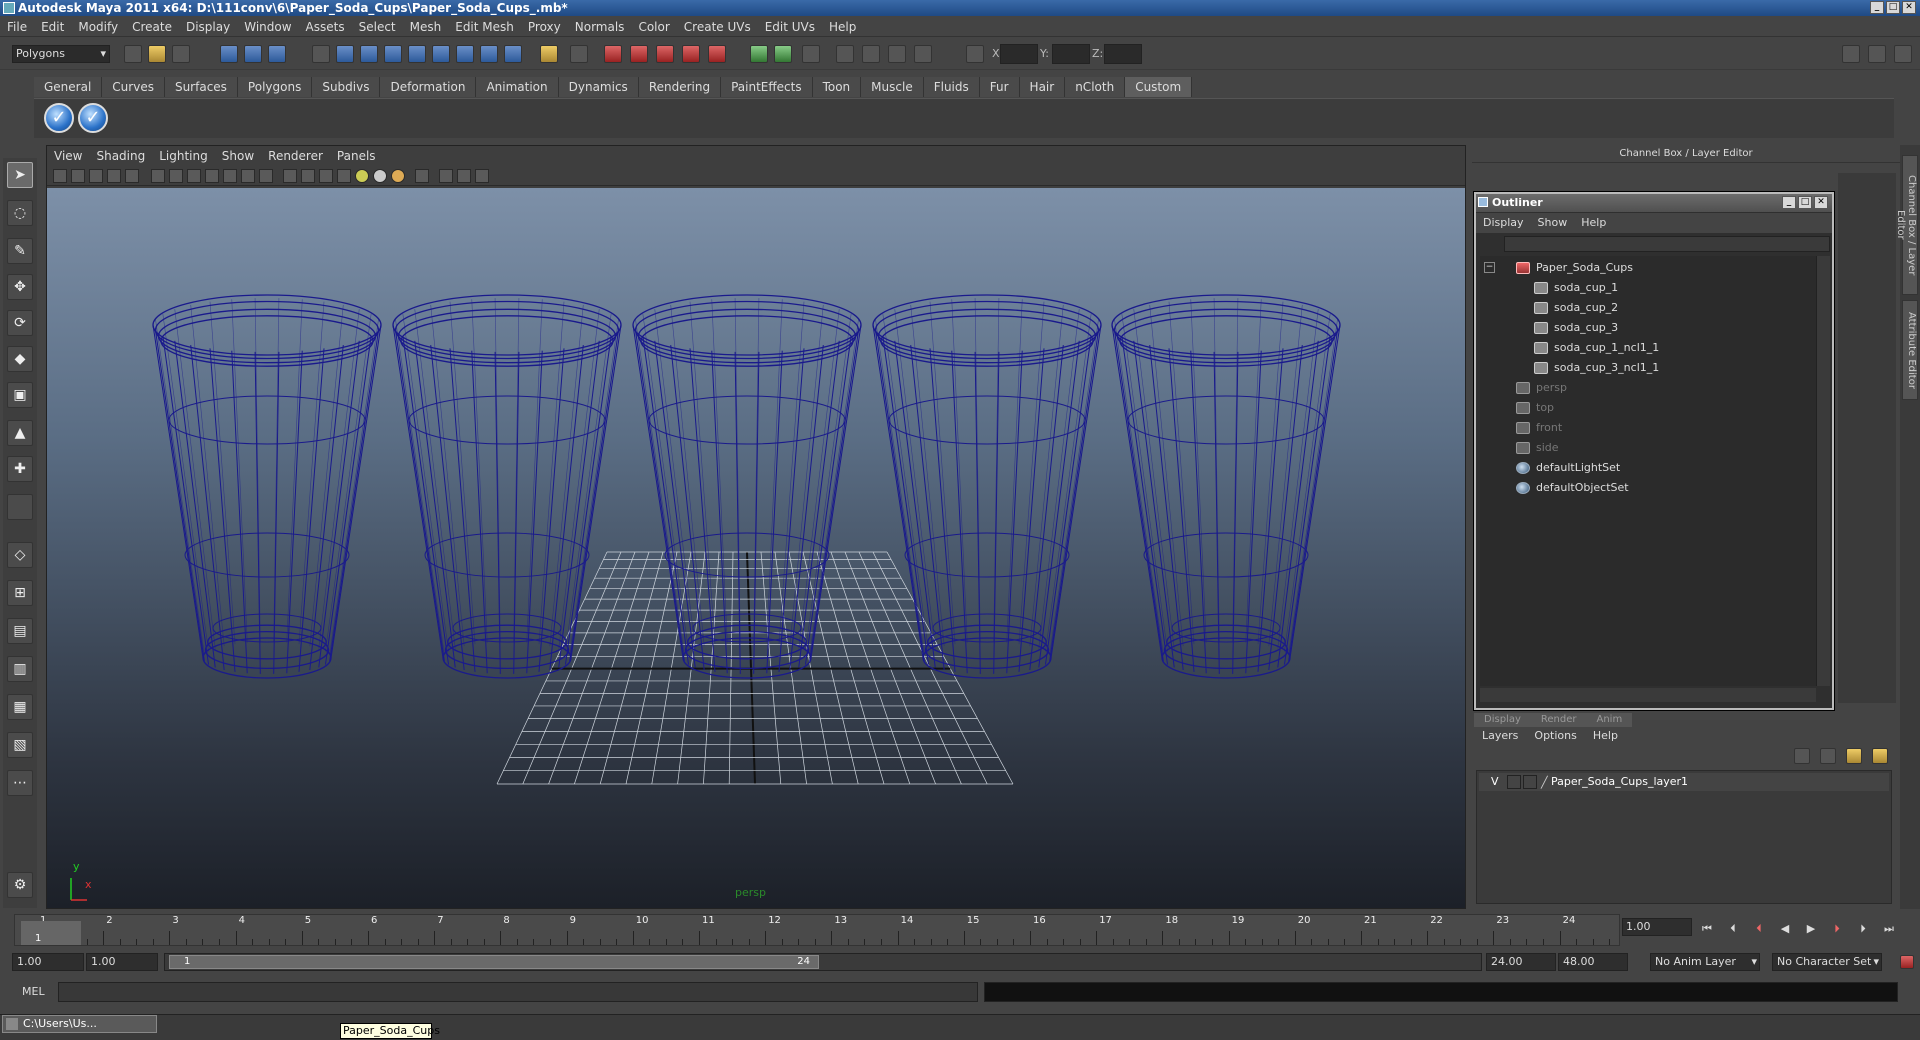  Describe the element at coordinates (665, 54) in the screenshot. I see `snap-point-icon` at that location.